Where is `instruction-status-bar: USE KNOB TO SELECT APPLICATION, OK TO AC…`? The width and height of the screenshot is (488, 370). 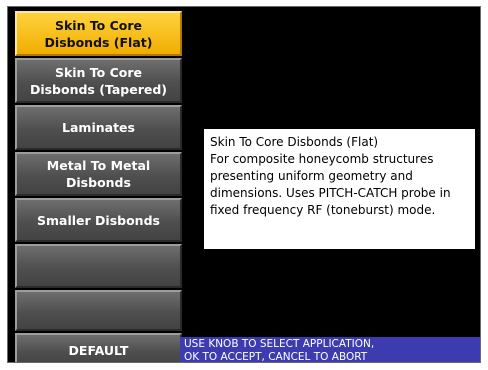 instruction-status-bar: USE KNOB TO SELECT APPLICATION, OK TO AC… is located at coordinates (330, 350).